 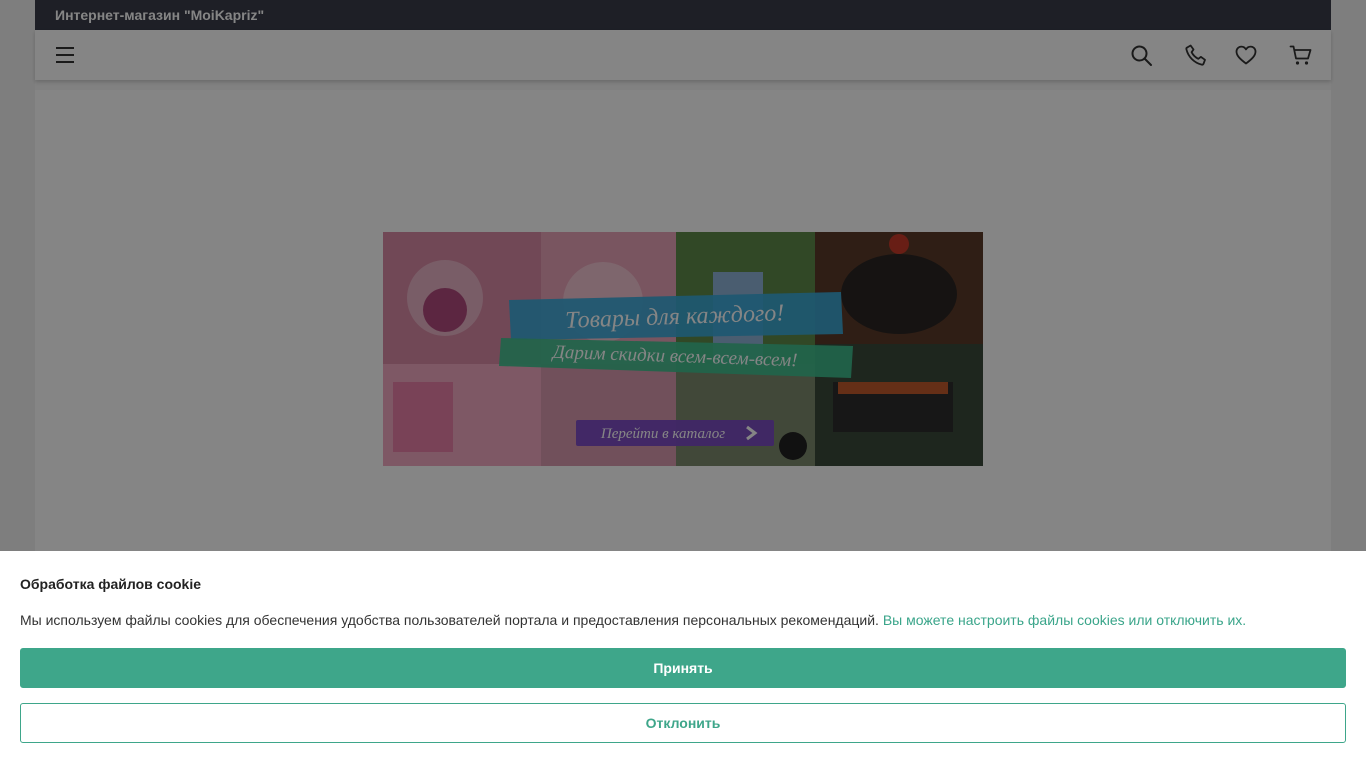 I want to click on cart-icon, so click(x=1301, y=55).